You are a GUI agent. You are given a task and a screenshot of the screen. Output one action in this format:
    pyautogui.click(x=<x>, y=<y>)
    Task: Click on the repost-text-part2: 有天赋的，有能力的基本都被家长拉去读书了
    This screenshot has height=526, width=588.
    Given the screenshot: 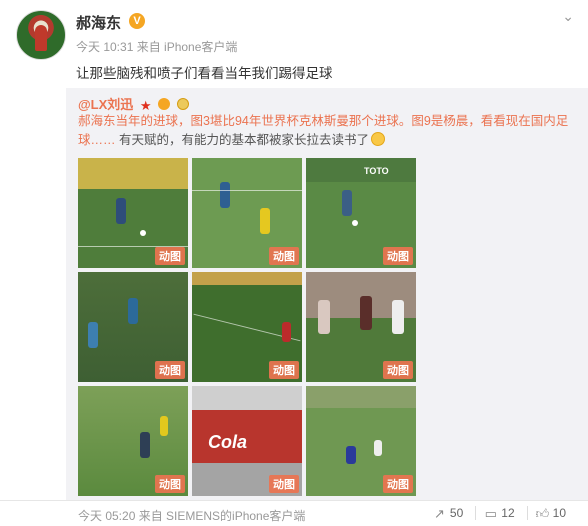 What is the action you would take?
    pyautogui.click(x=242, y=140)
    